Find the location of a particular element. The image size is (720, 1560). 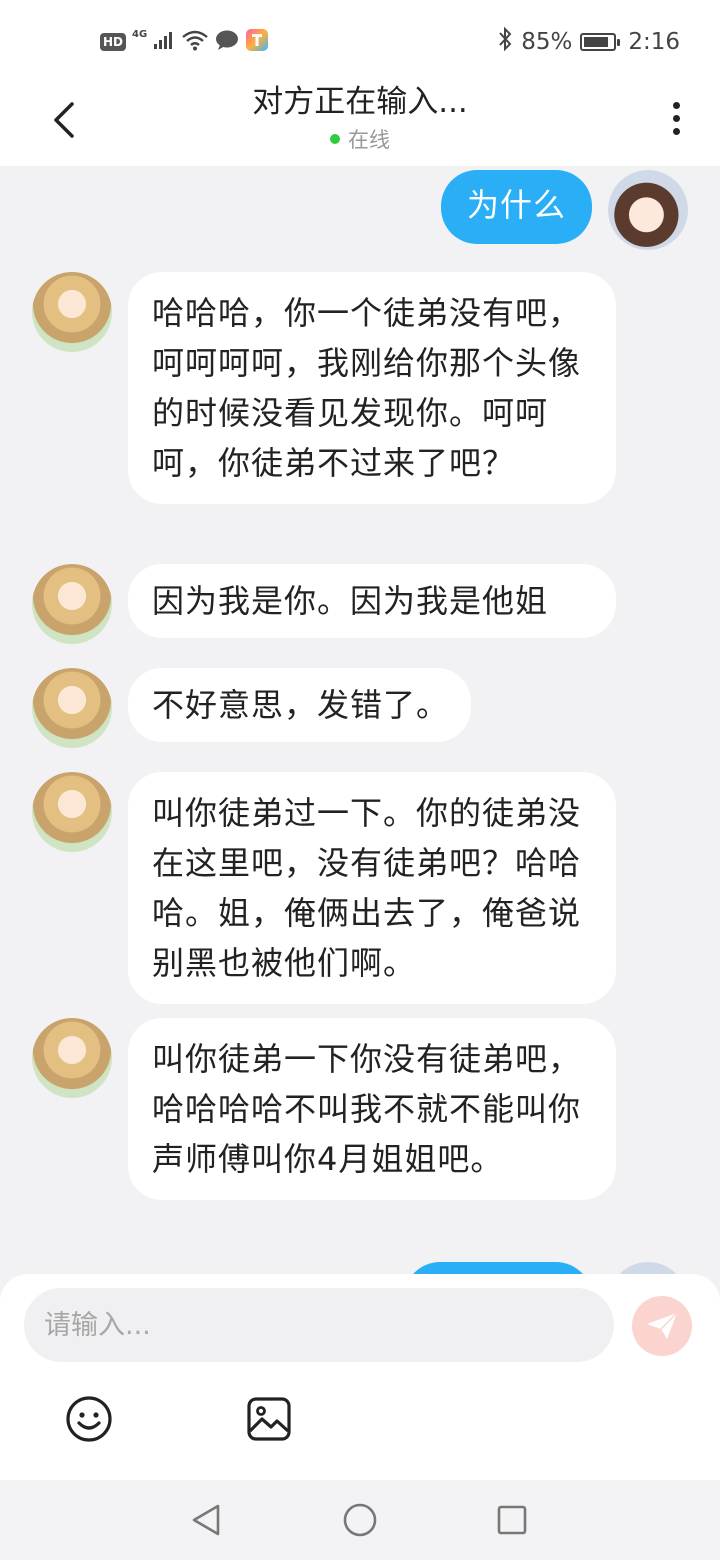

message-notification-icon is located at coordinates (227, 42).